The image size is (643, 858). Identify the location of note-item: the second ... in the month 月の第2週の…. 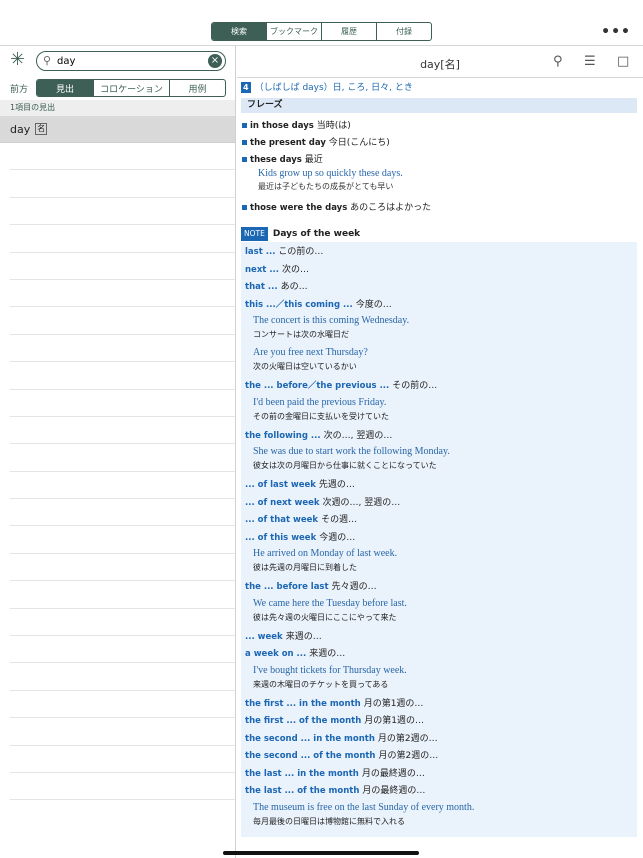
(439, 740).